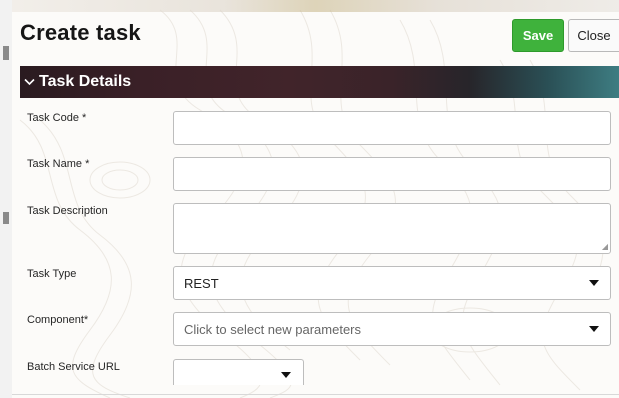 Image resolution: width=619 pixels, height=398 pixels. What do you see at coordinates (392, 329) in the screenshot?
I see `component-select: Click to select new parameters` at bounding box center [392, 329].